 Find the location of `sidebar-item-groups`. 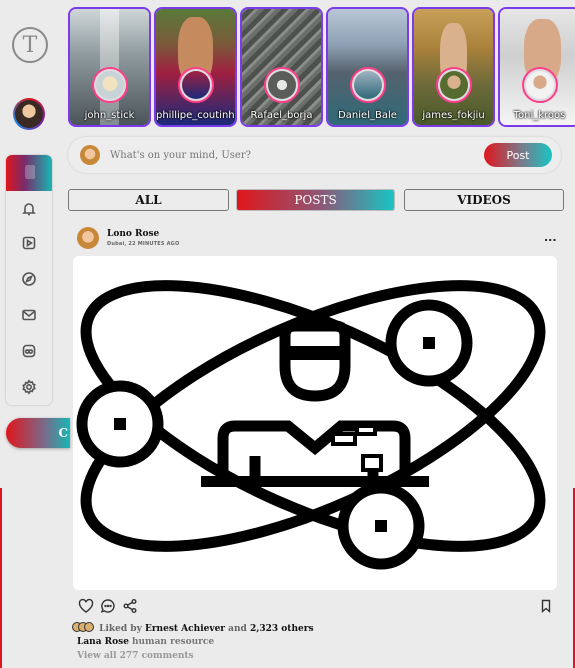

sidebar-item-groups is located at coordinates (29, 351).